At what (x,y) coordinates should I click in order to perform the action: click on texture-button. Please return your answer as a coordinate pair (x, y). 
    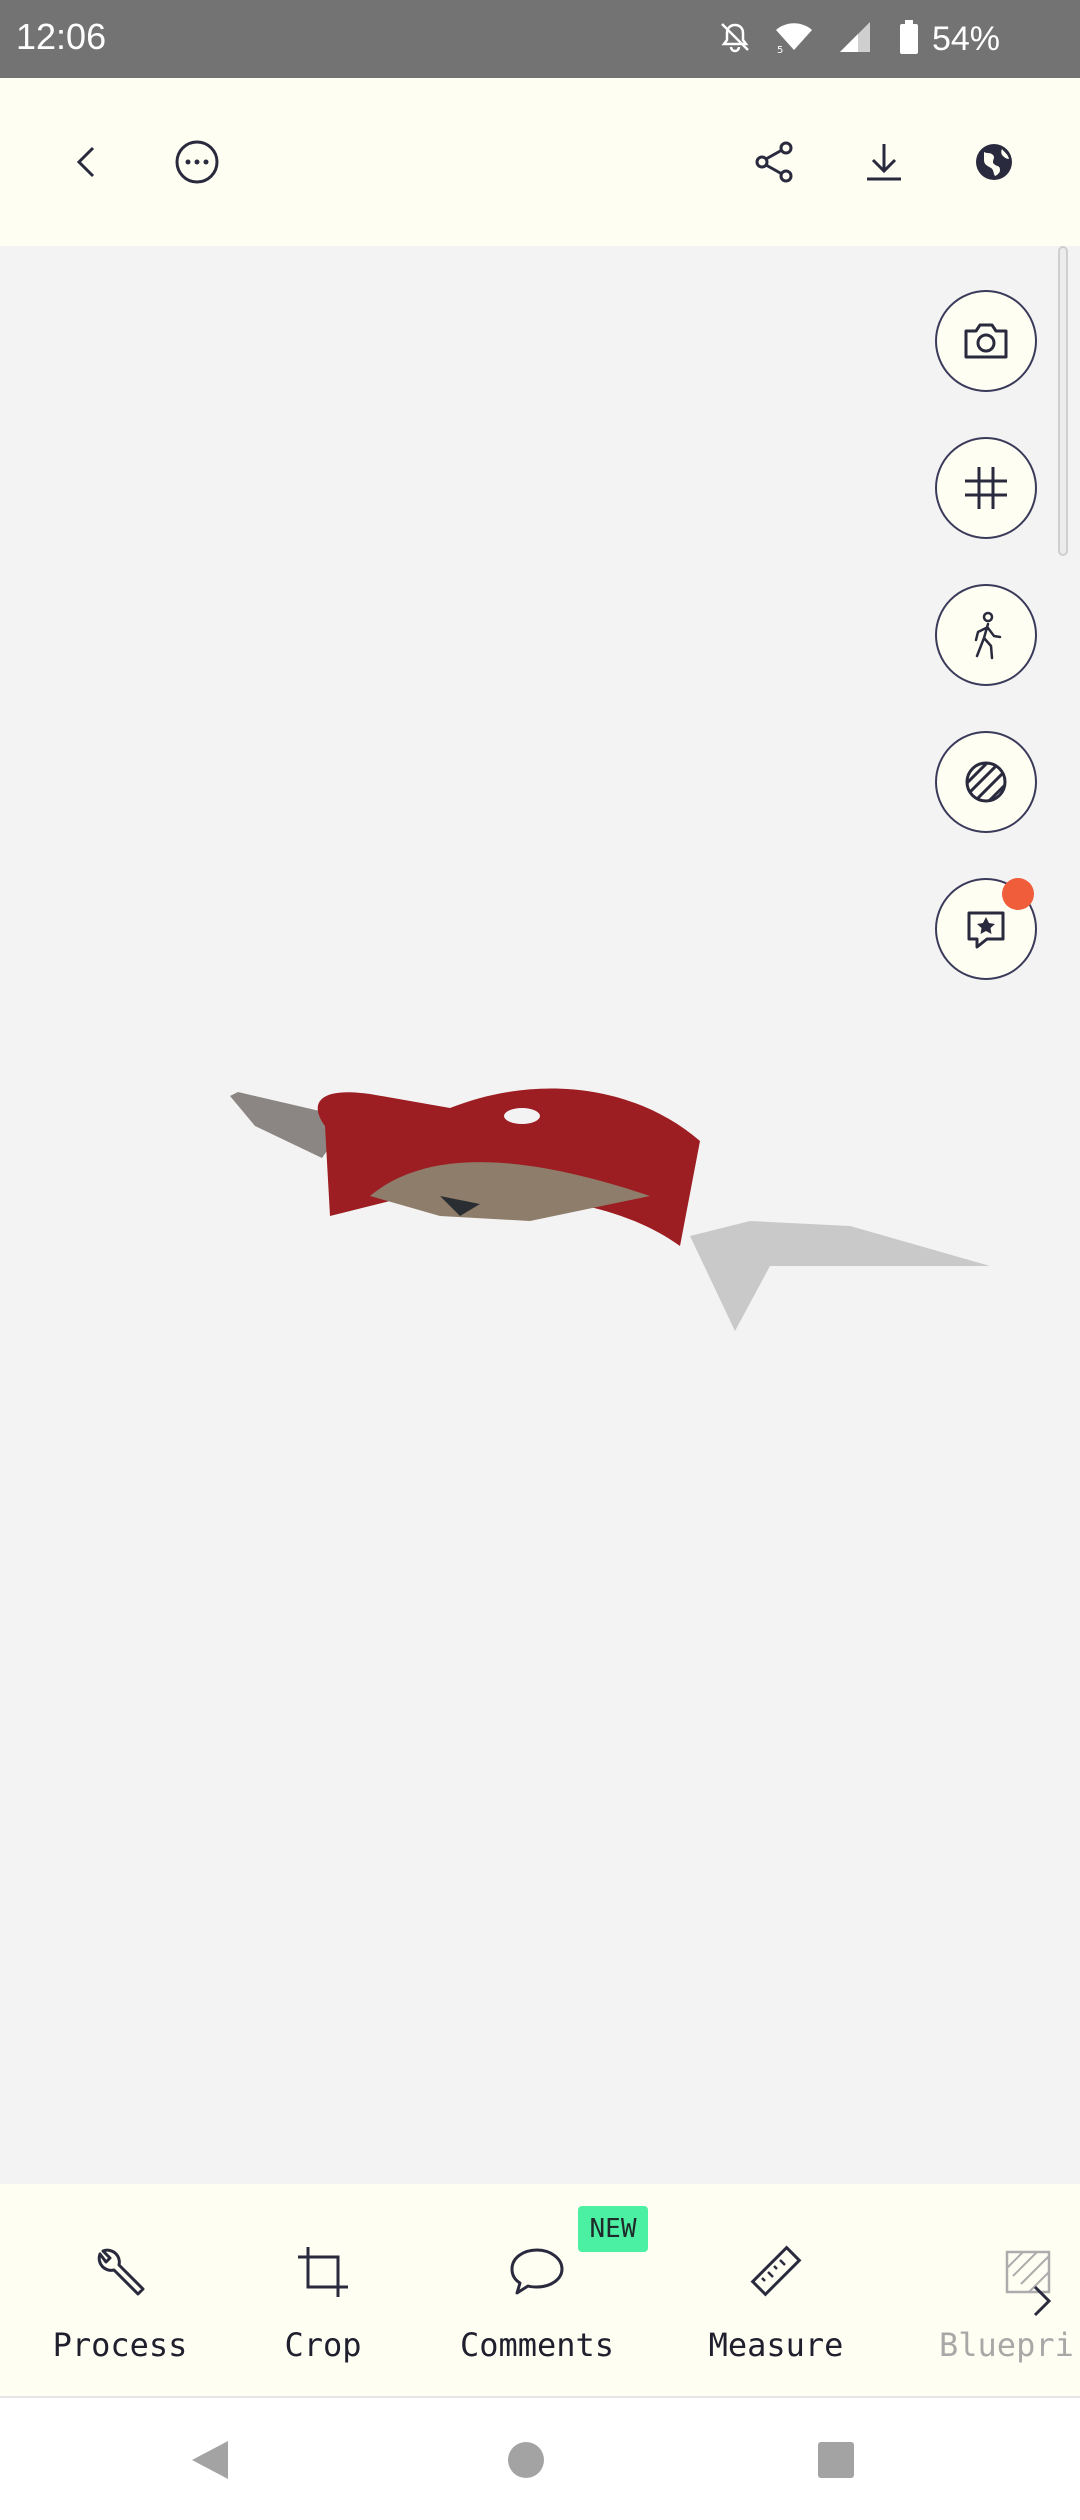
    Looking at the image, I should click on (986, 782).